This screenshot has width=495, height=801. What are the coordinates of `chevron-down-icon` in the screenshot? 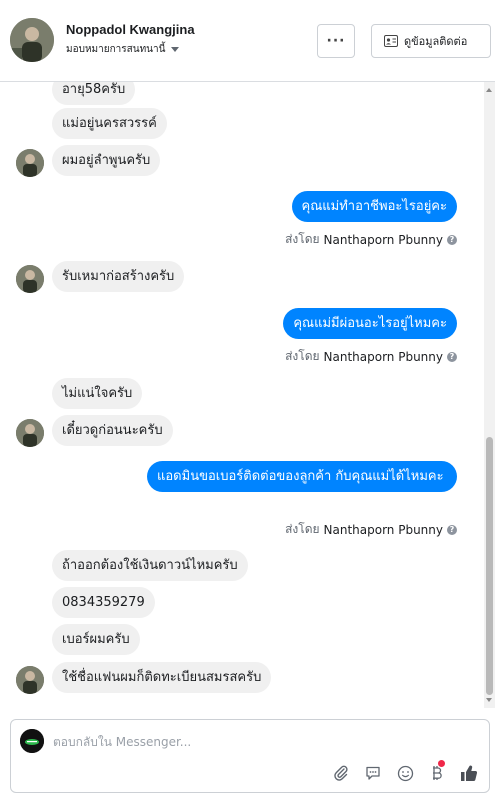 It's located at (175, 49).